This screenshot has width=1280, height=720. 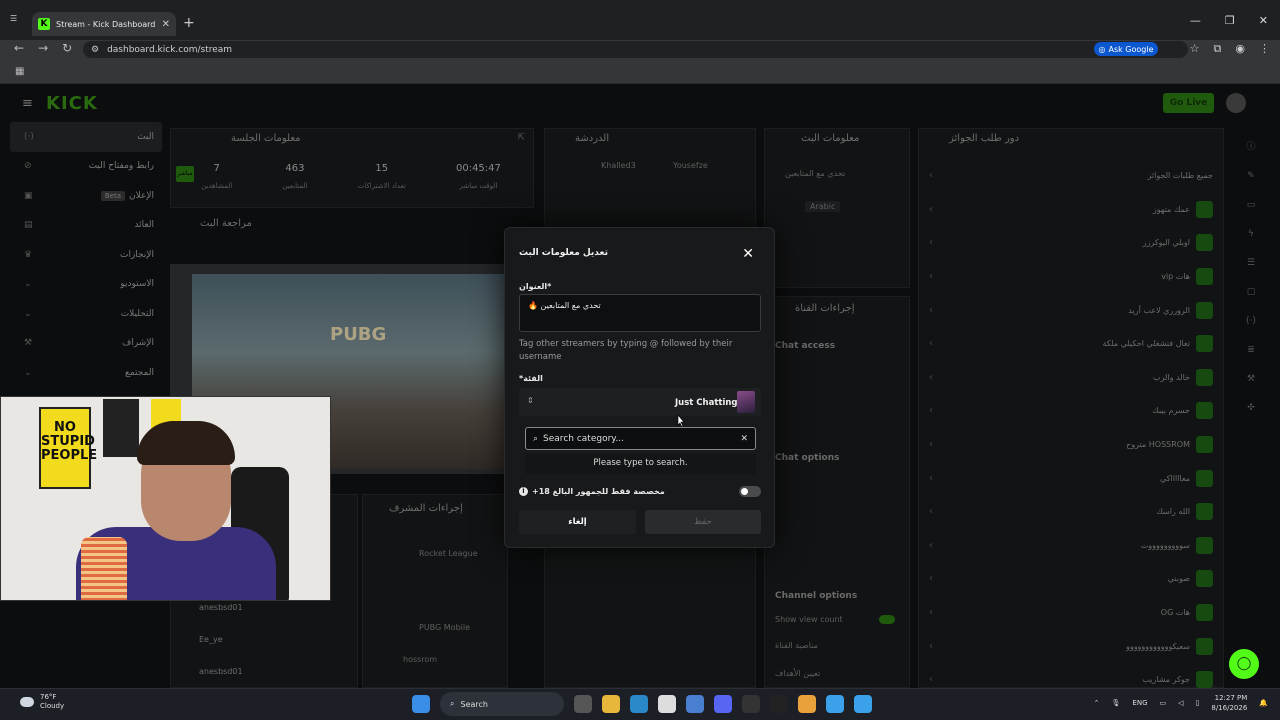 What do you see at coordinates (1180, 703) in the screenshot?
I see `volume-icon: ◁` at bounding box center [1180, 703].